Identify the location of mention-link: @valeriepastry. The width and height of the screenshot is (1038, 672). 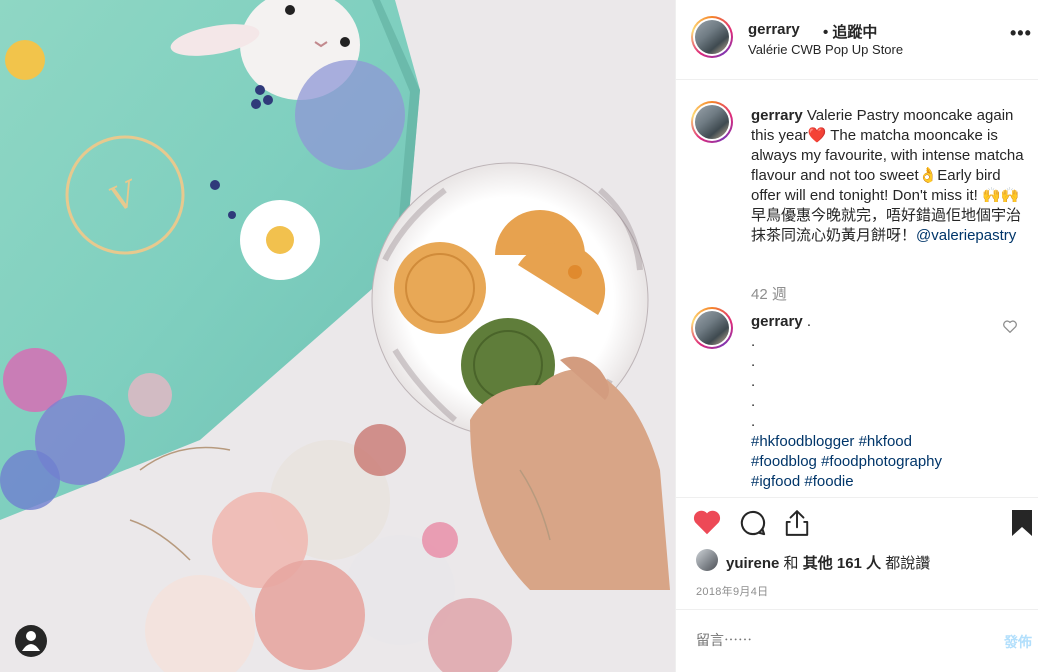
(966, 235).